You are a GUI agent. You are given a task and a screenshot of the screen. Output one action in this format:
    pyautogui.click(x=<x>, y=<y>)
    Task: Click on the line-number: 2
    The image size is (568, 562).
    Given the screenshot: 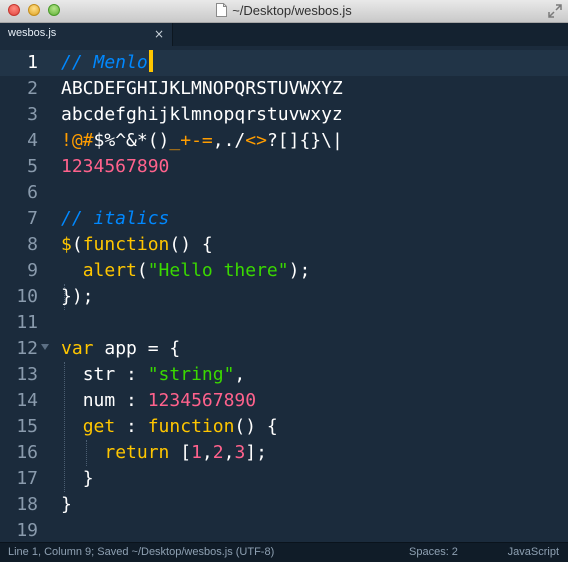 What is the action you would take?
    pyautogui.click(x=32, y=88)
    